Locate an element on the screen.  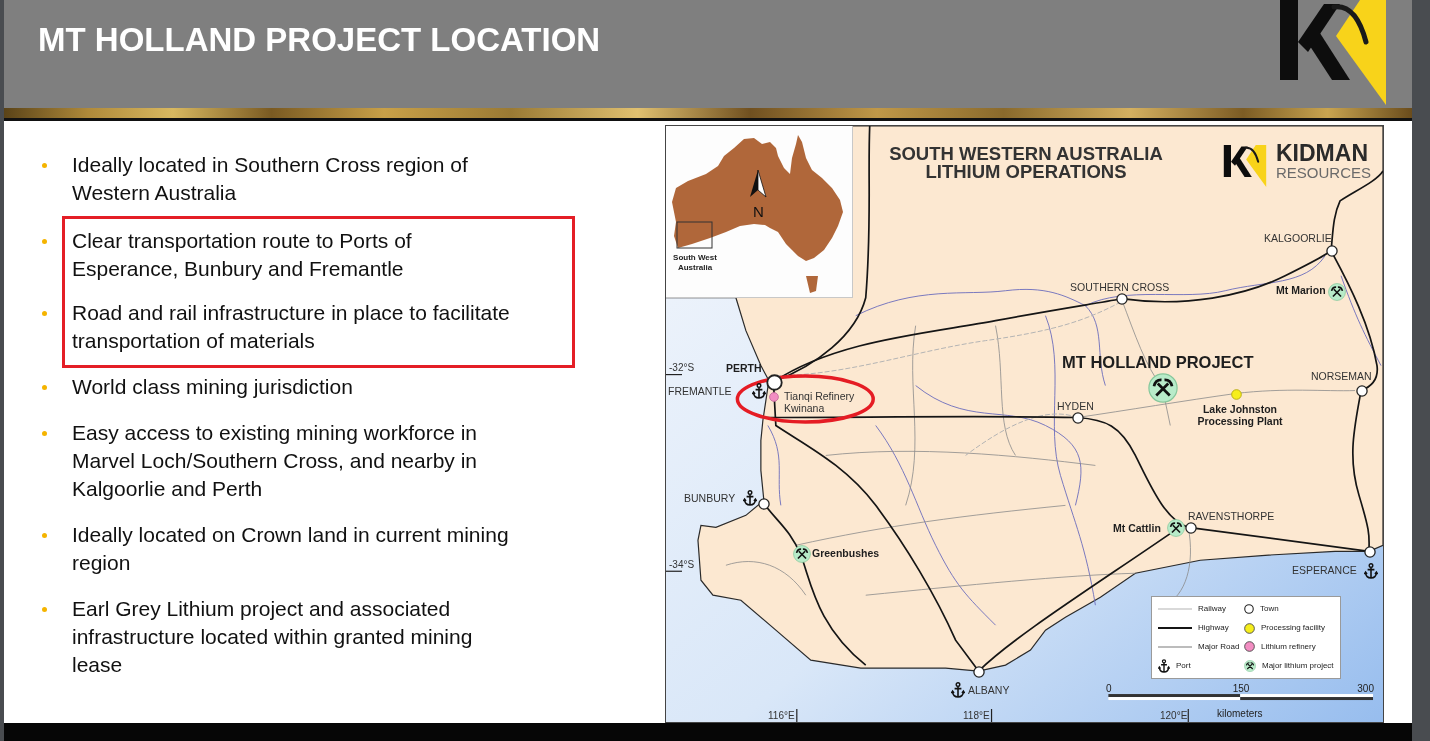
longitude-label: 118°E is located at coordinates (976, 716).